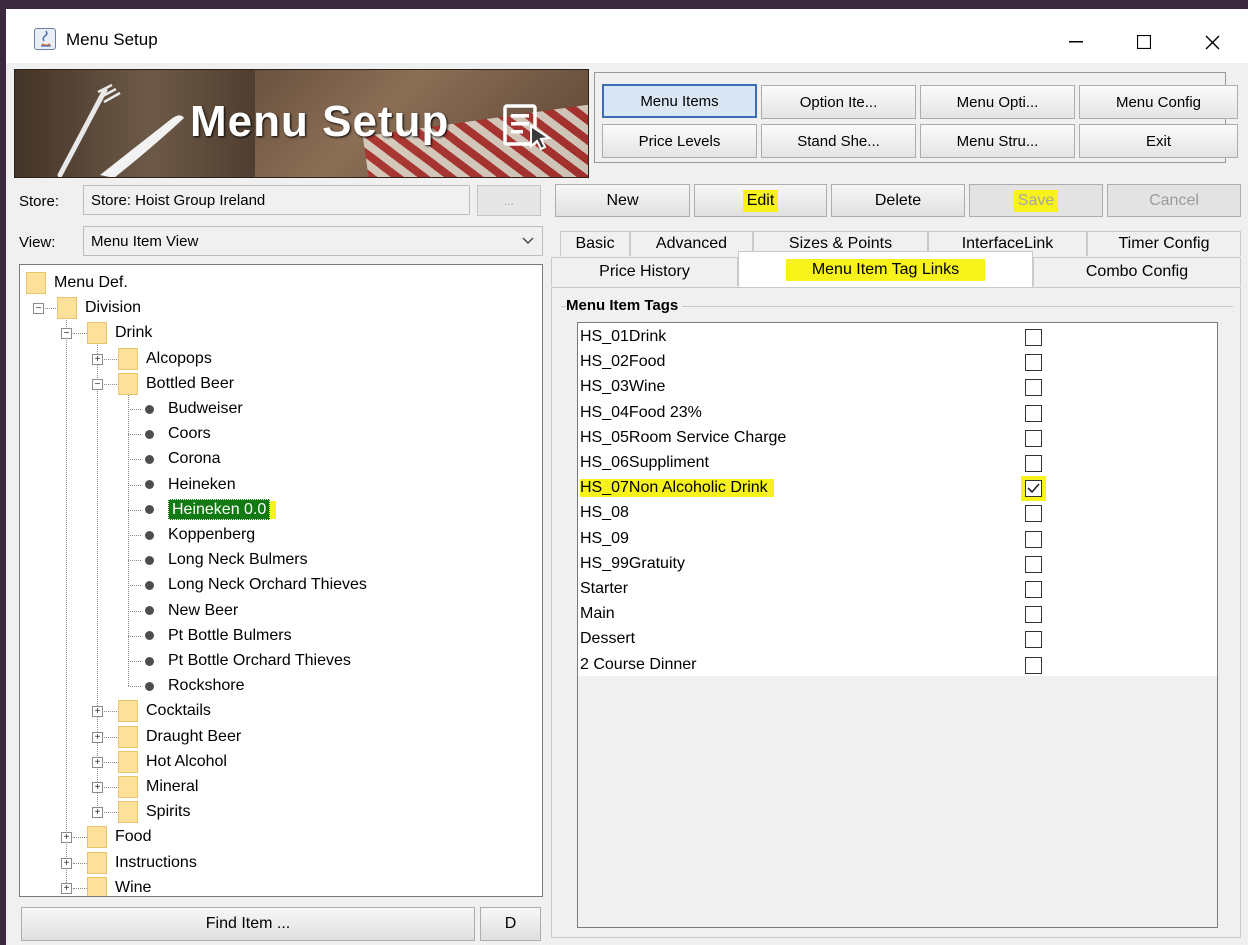  What do you see at coordinates (627, 36) in the screenshot?
I see `title-bar: Menu Setup` at bounding box center [627, 36].